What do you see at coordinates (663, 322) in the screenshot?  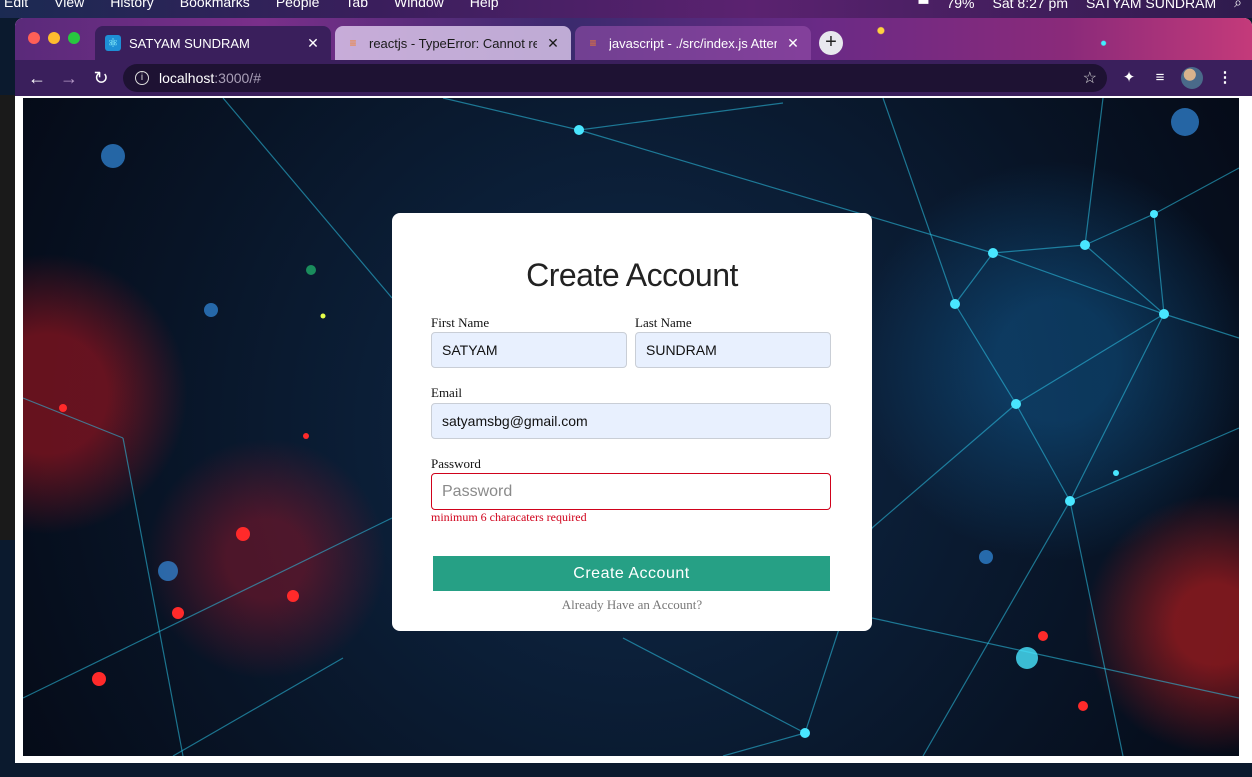 I see `last-name-label: Last Name` at bounding box center [663, 322].